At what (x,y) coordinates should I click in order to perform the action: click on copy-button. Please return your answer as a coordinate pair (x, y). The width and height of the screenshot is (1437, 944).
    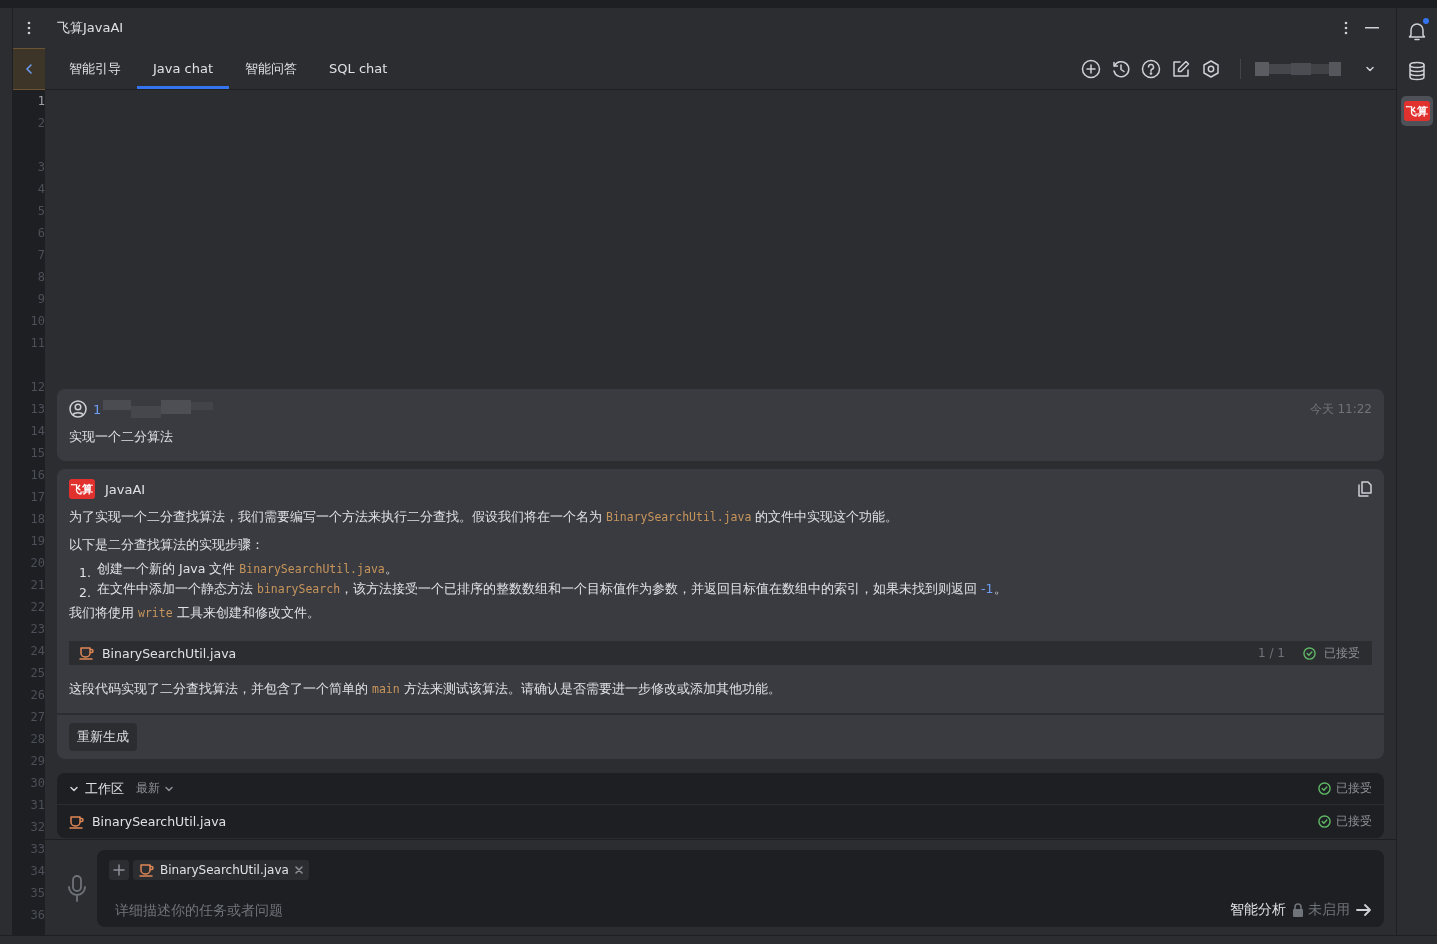
    Looking at the image, I should click on (1365, 489).